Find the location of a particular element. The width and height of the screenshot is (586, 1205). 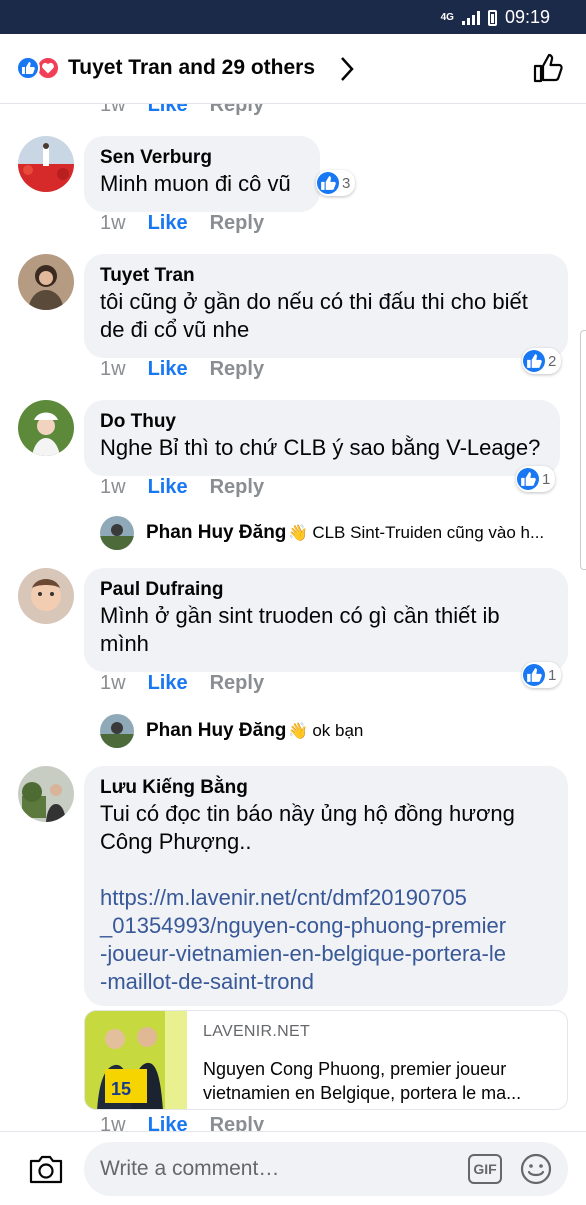

comment-text: mình is located at coordinates (124, 643).